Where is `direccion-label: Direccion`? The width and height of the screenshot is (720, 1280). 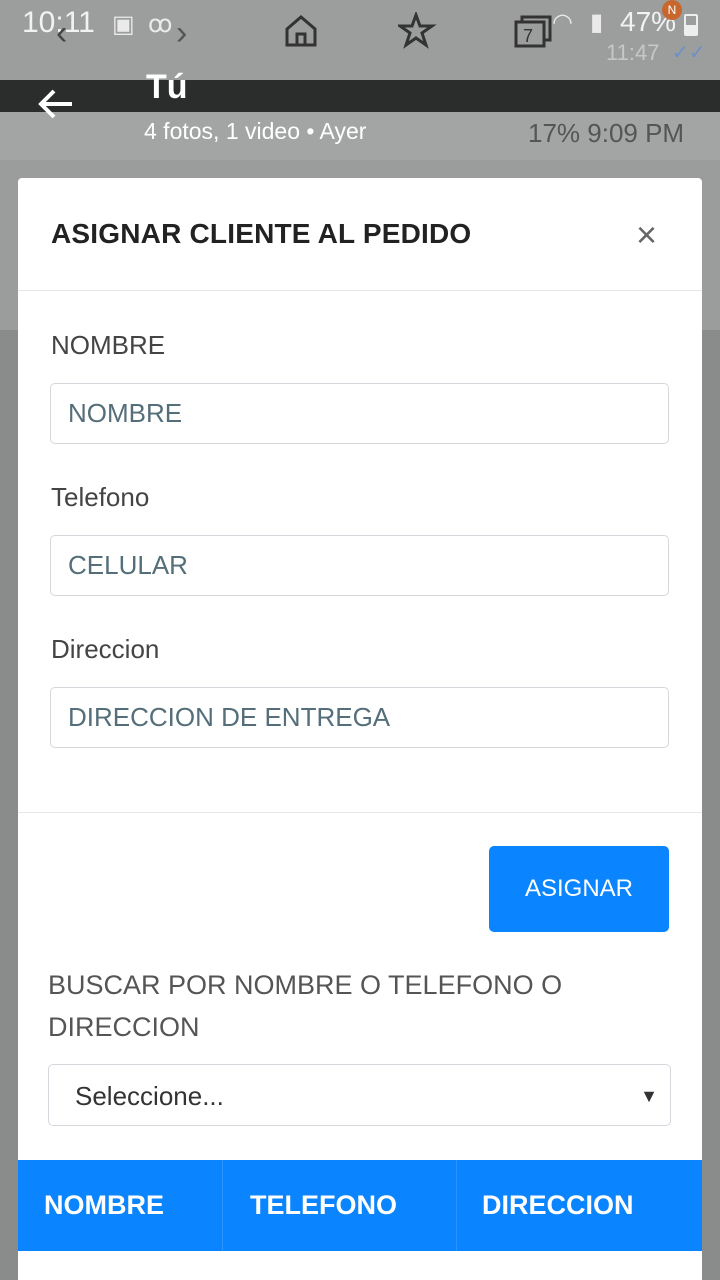
direccion-label: Direccion is located at coordinates (105, 649).